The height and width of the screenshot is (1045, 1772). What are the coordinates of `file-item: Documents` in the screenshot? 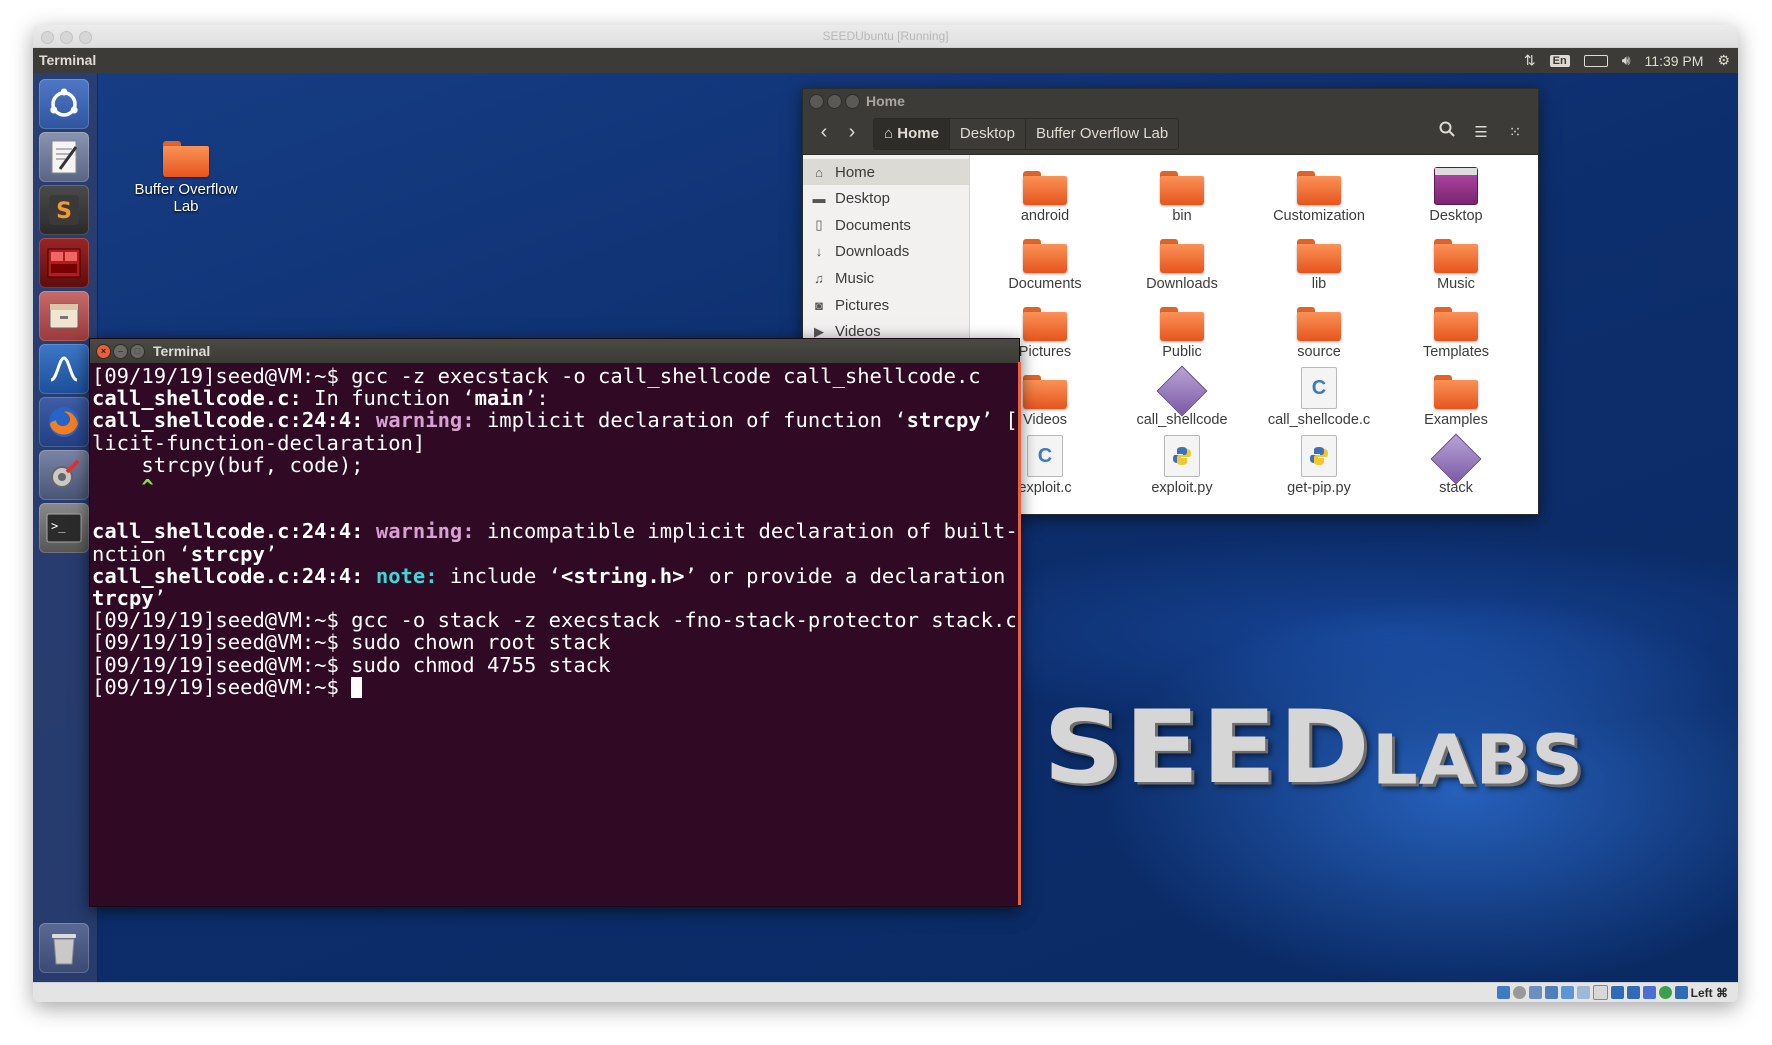 It's located at (1045, 262).